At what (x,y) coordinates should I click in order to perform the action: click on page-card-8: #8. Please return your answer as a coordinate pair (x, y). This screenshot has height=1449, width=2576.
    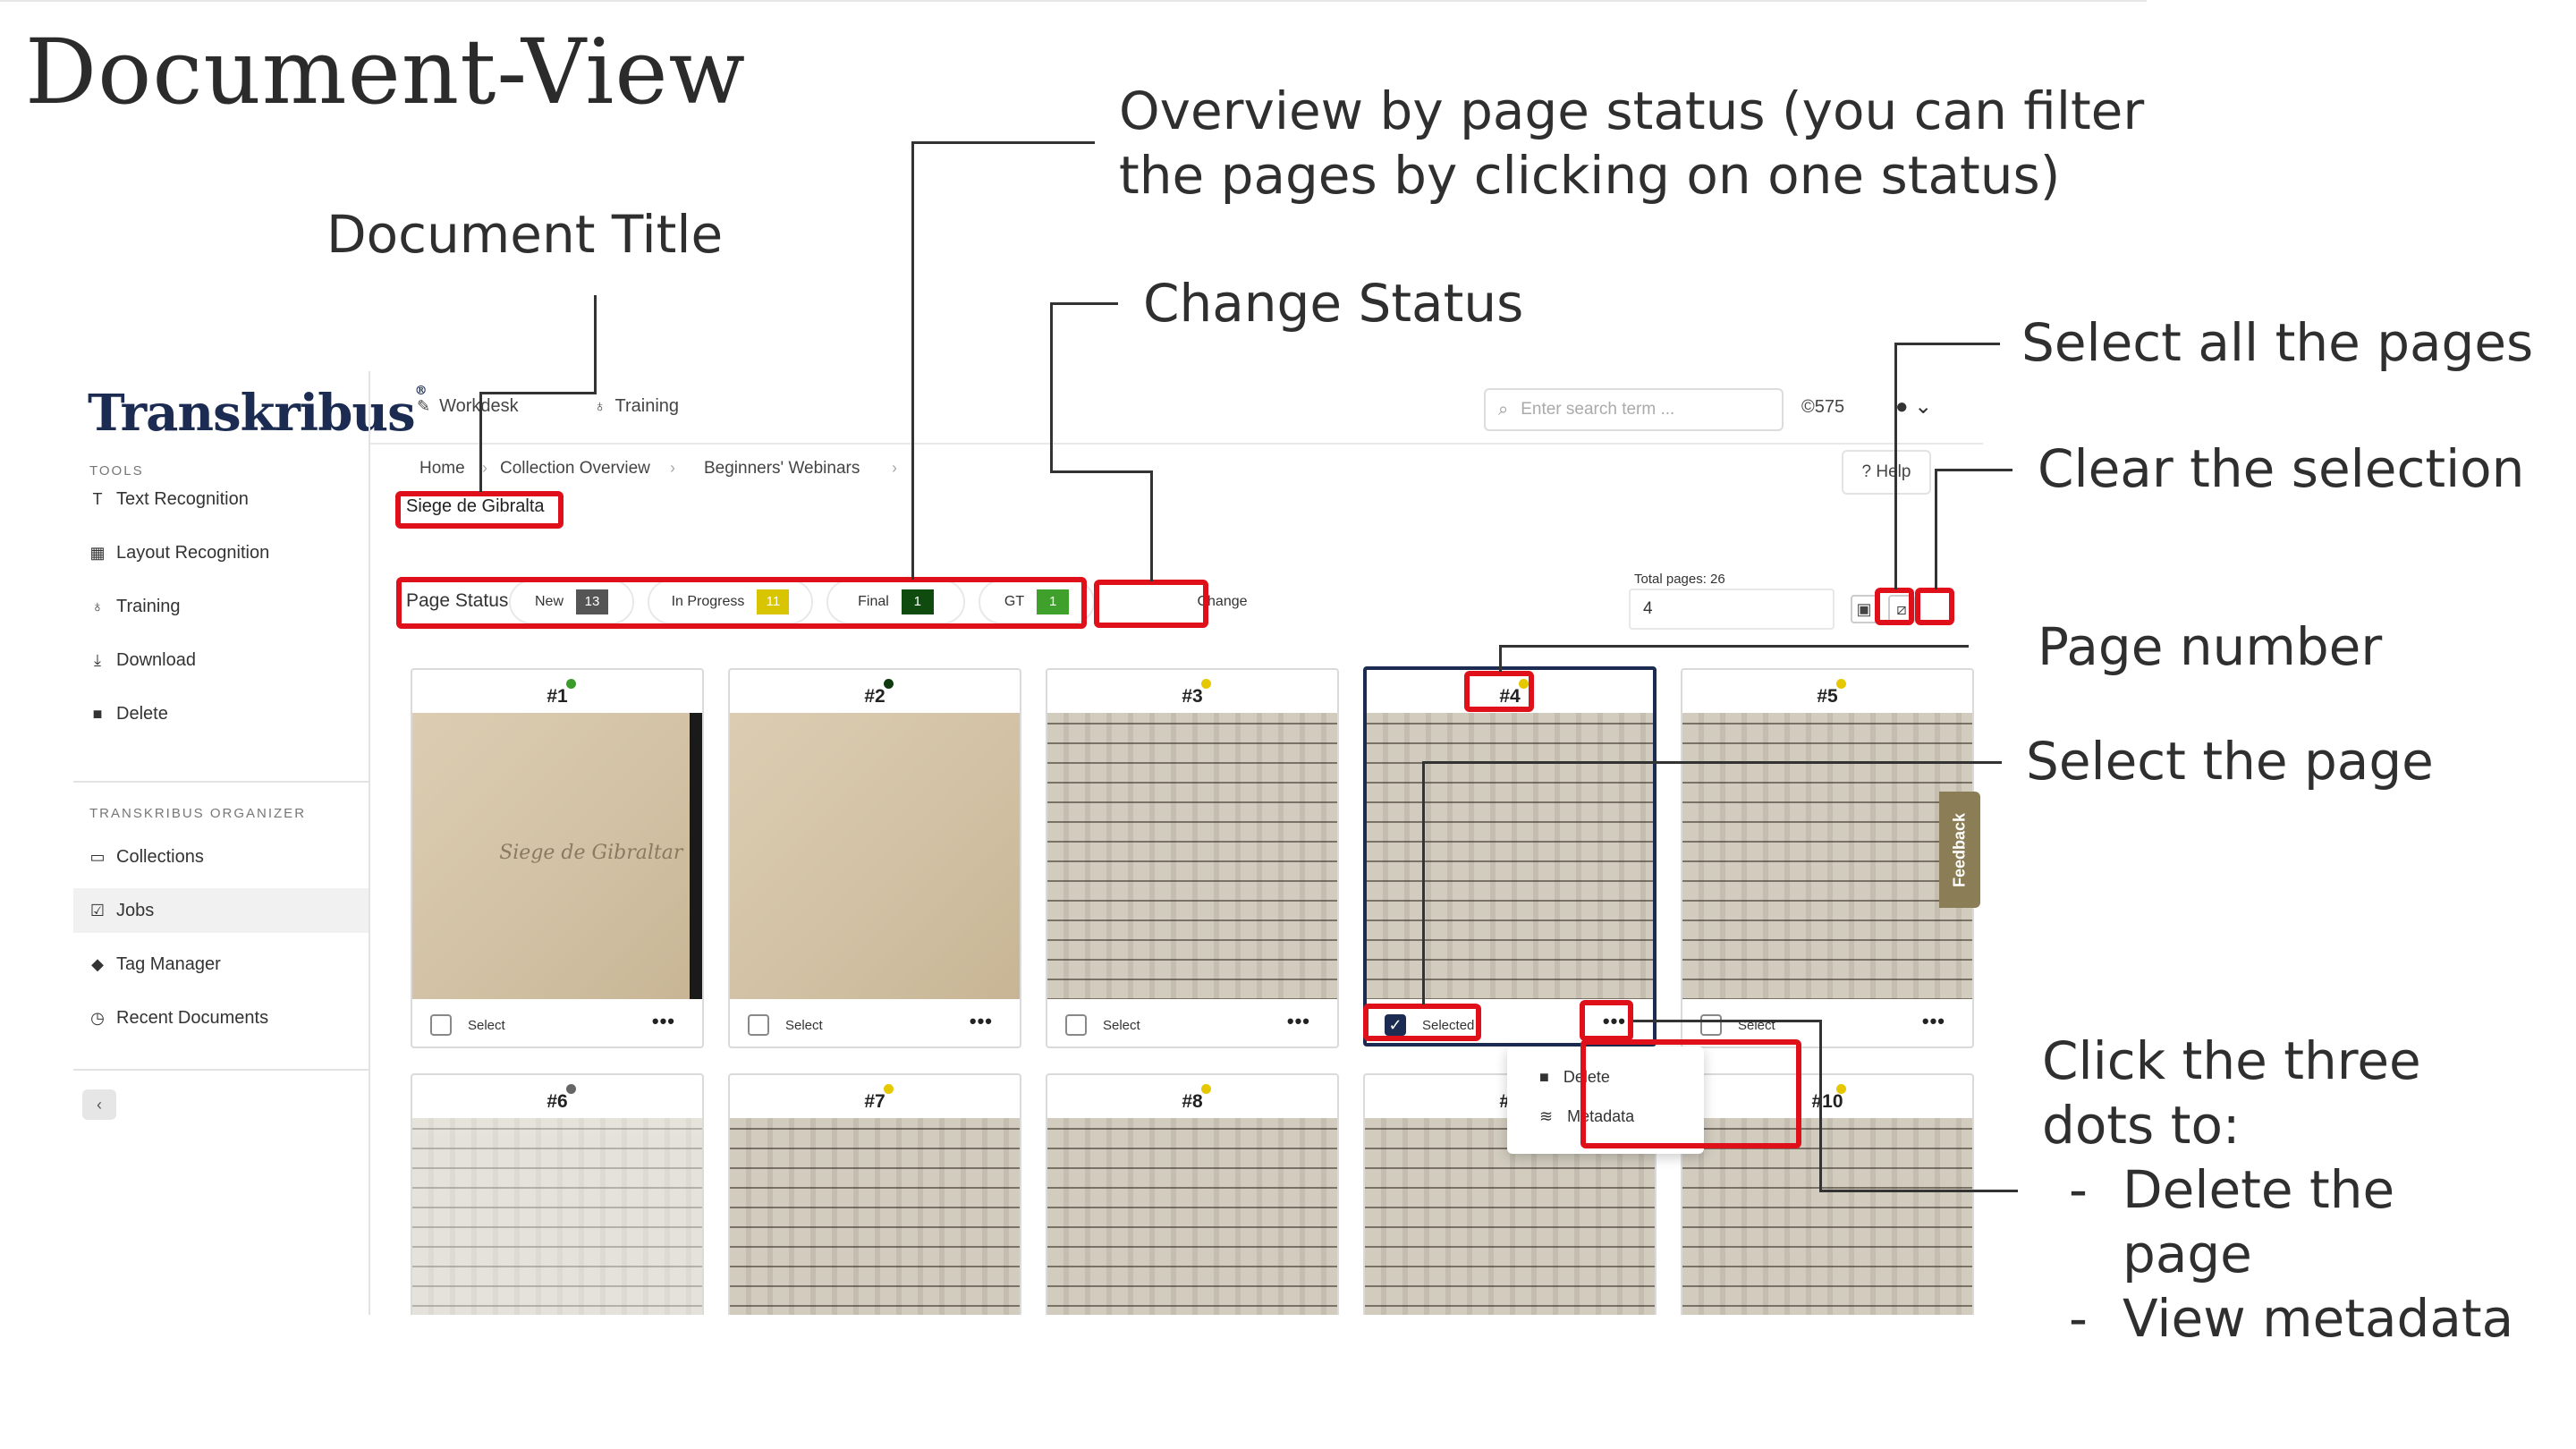
    Looking at the image, I should click on (1192, 1194).